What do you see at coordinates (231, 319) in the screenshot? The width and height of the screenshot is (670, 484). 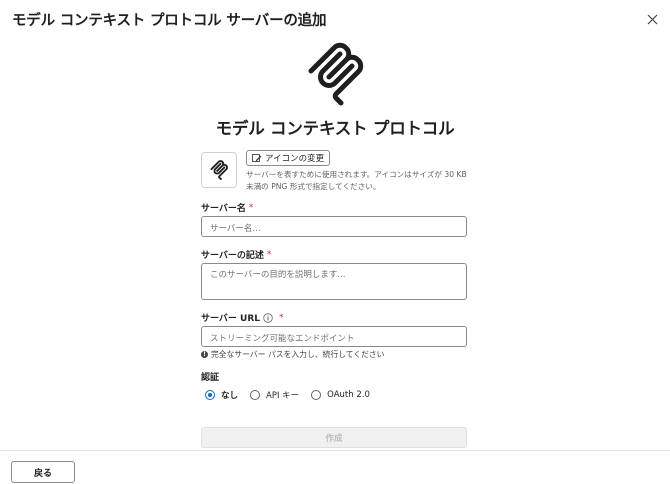 I see `server-url-label-text: サーバー URL` at bounding box center [231, 319].